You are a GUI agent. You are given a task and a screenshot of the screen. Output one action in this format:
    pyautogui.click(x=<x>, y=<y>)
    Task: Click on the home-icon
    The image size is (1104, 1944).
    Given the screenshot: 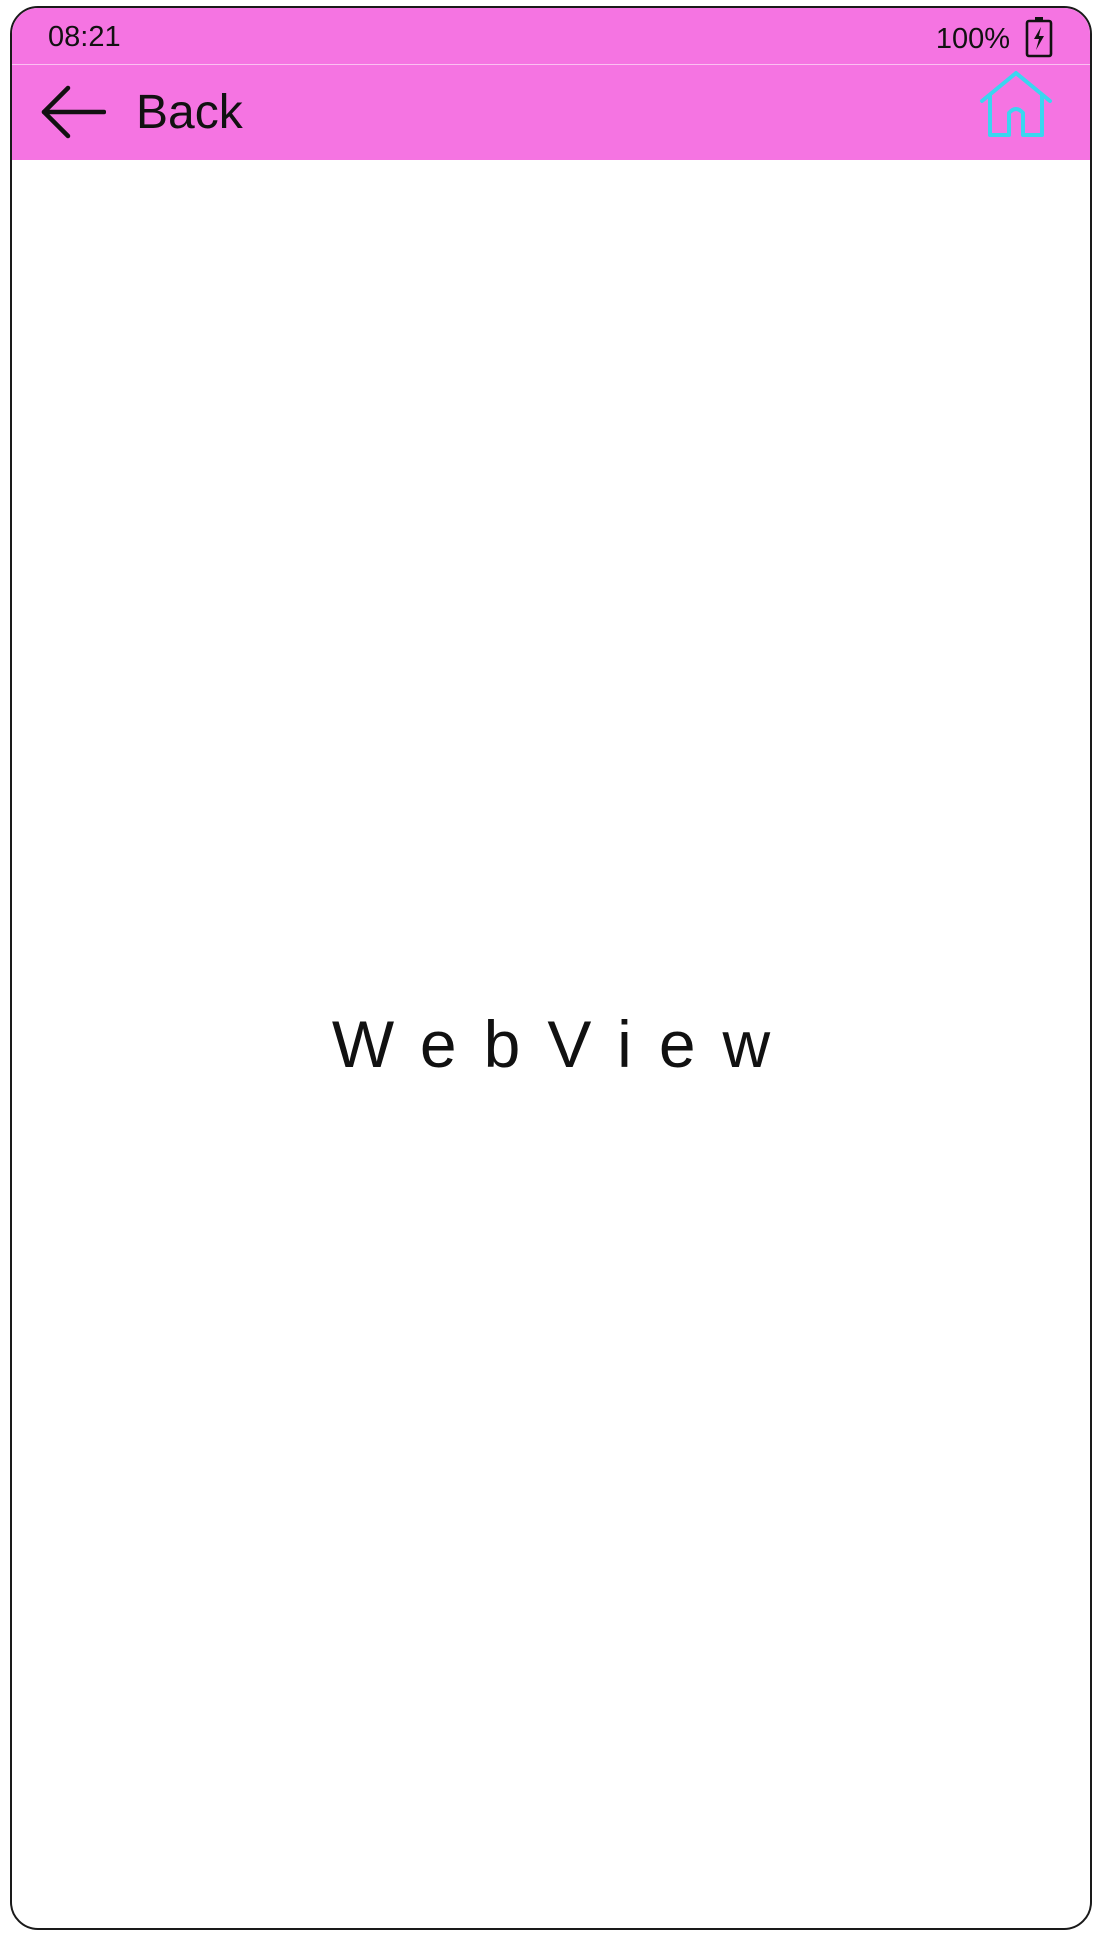 What is the action you would take?
    pyautogui.click(x=1016, y=104)
    